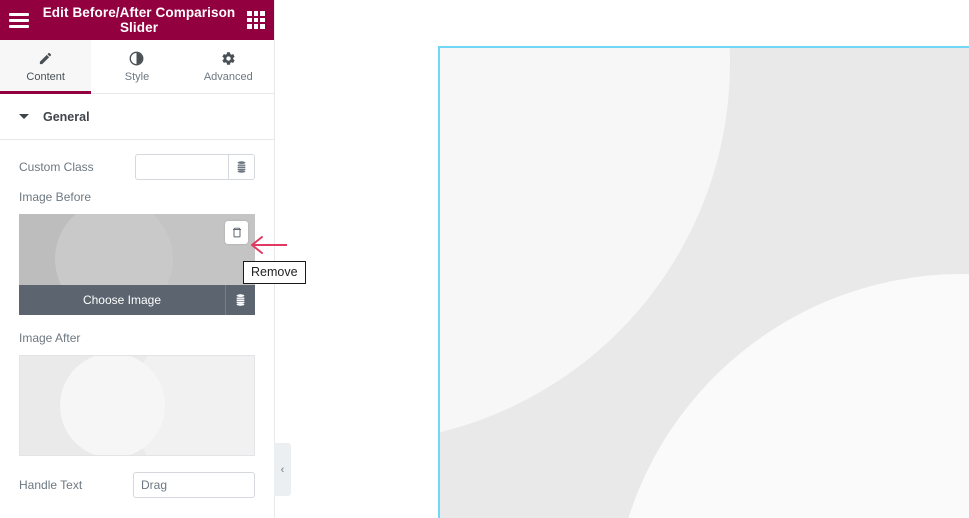  I want to click on contrast-circle-icon, so click(136, 58).